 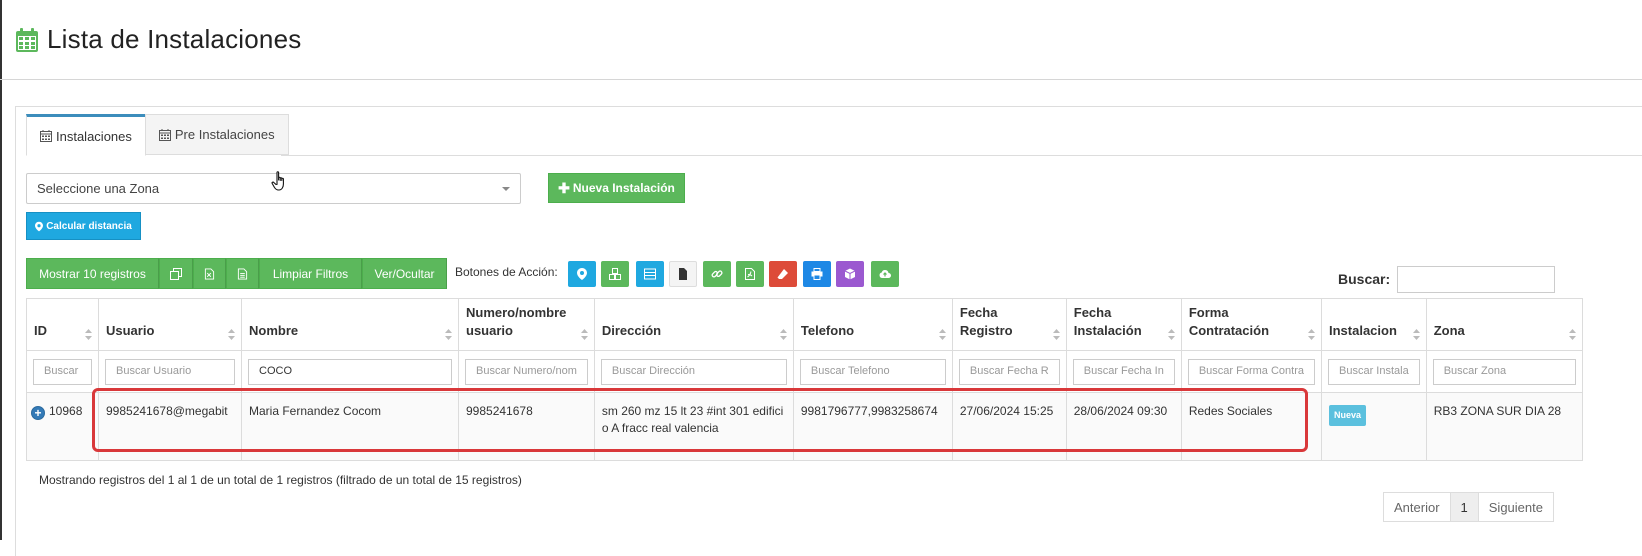 What do you see at coordinates (1251, 371) in the screenshot?
I see `filter-forma-input: Buscar Forma Contra` at bounding box center [1251, 371].